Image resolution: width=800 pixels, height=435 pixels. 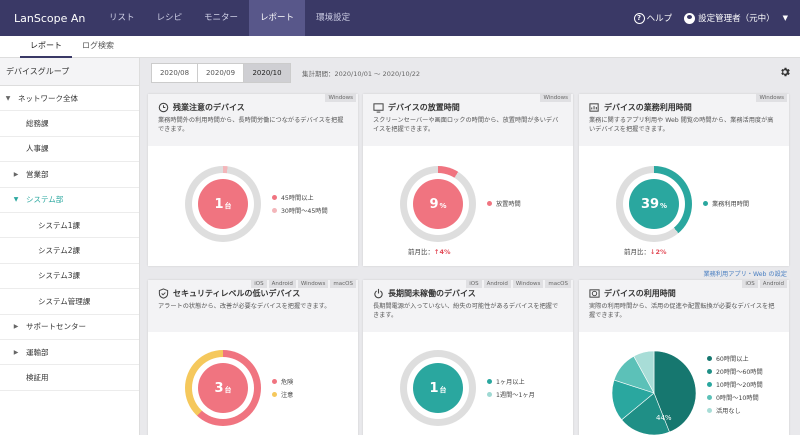 I want to click on card-title: セキュリティレベルの低いデバイス, so click(x=253, y=293).